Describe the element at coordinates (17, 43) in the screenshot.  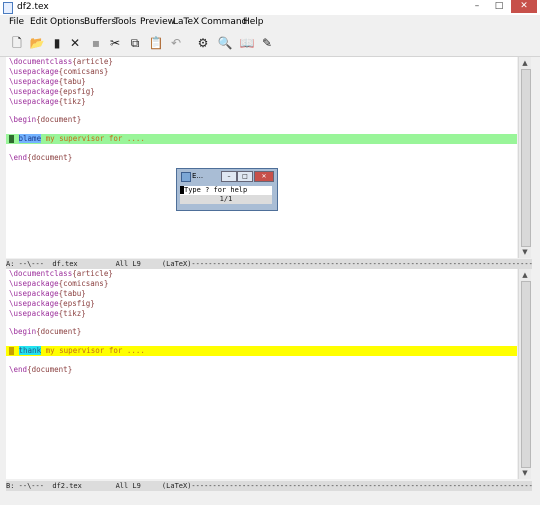
I see `new-file-icon: 🗋` at that location.